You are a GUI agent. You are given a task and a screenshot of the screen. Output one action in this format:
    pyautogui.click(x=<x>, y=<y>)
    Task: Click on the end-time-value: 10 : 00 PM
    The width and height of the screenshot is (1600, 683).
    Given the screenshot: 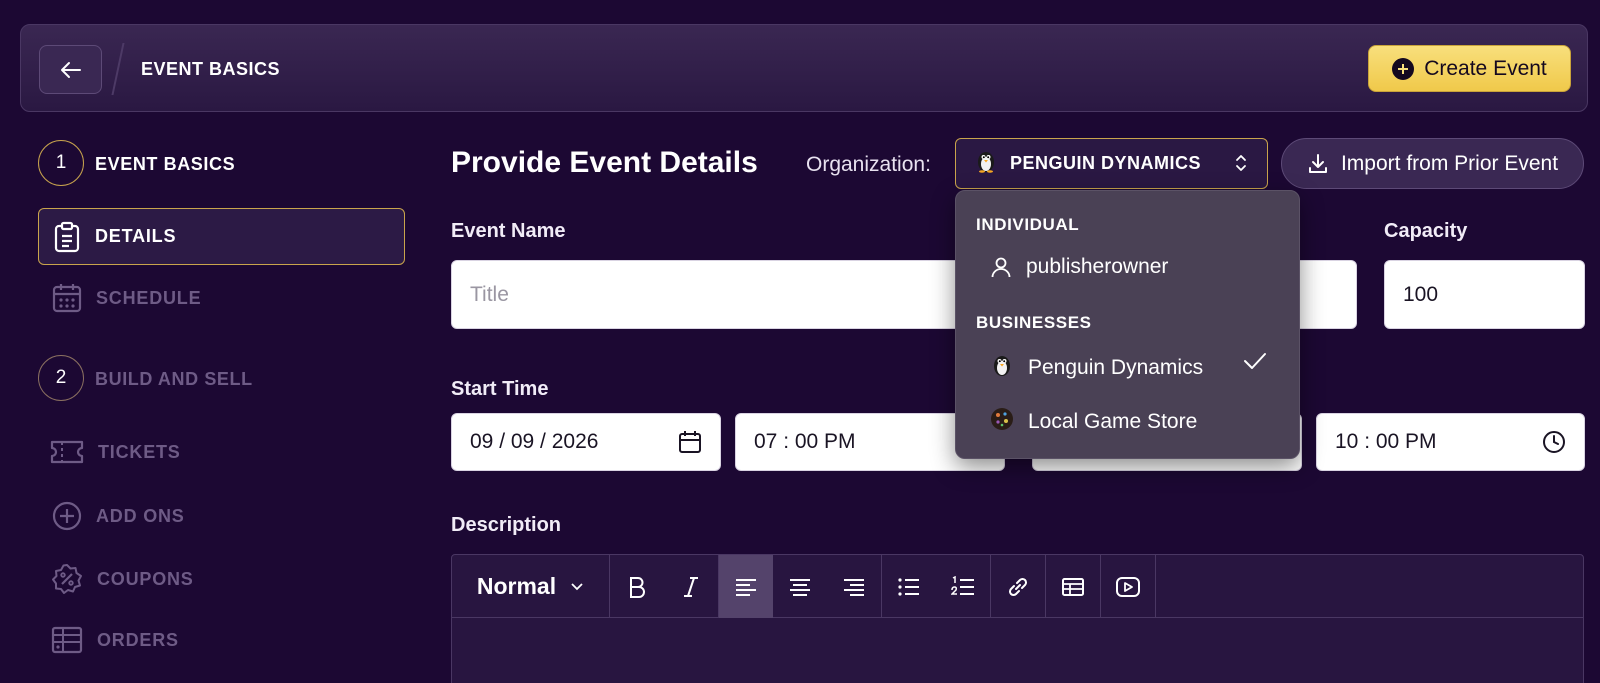 What is the action you would take?
    pyautogui.click(x=1386, y=441)
    